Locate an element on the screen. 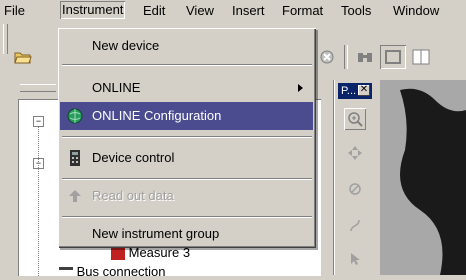 This screenshot has width=466, height=280. tree-item-label: Bus connection is located at coordinates (121, 271).